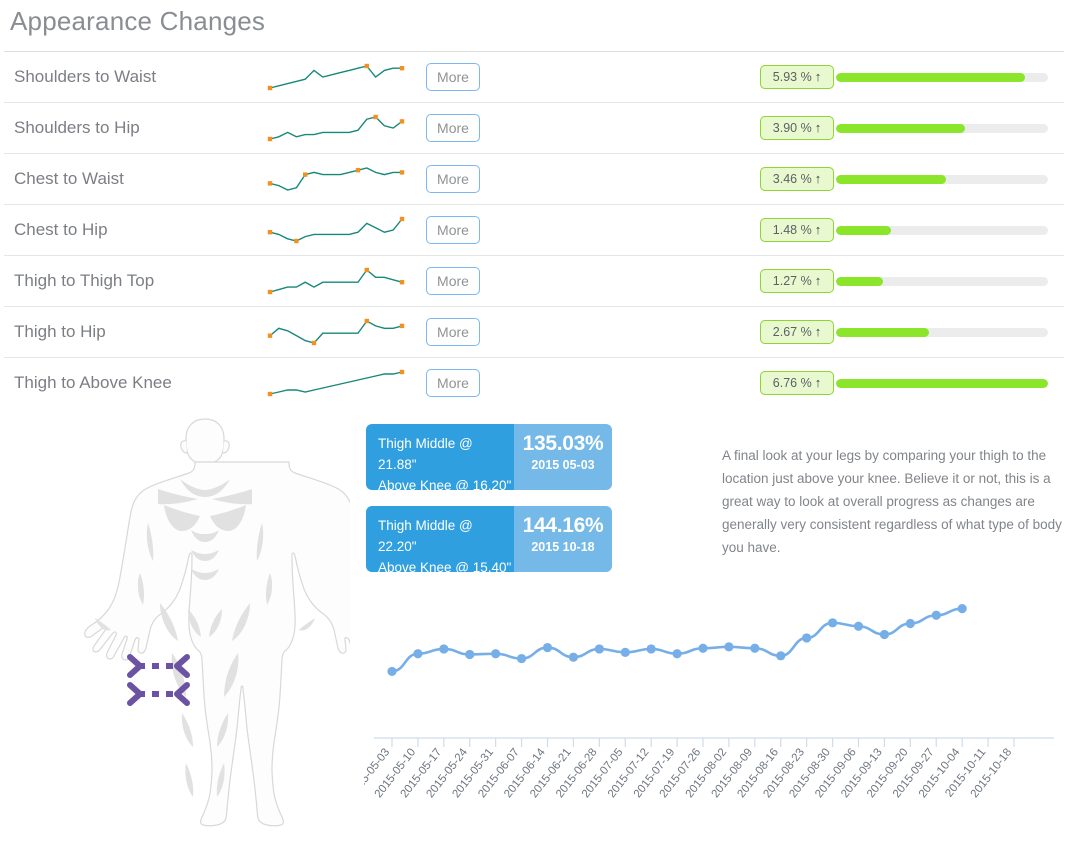 This screenshot has height=852, width=1068. I want to click on card-measurements: Thigh Middle @ 22.20" Above Knee @ 15.40", so click(440, 539).